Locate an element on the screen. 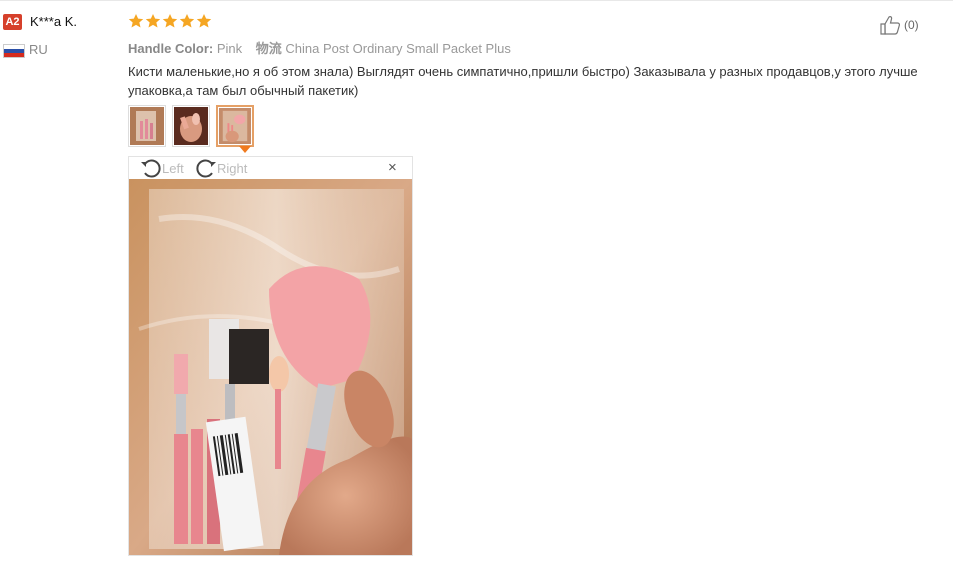  close-viewer-button: × is located at coordinates (392, 168).